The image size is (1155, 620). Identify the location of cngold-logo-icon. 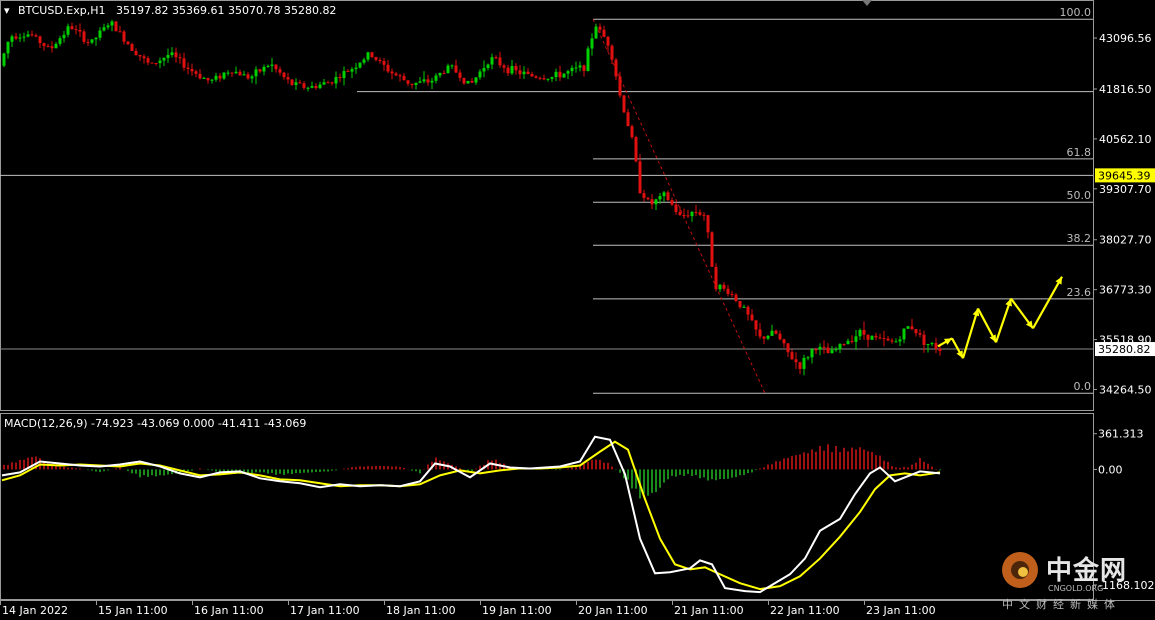
(1020, 570).